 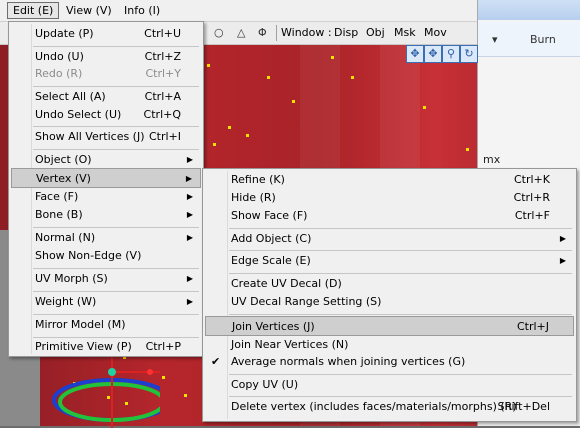 What do you see at coordinates (106, 347) in the screenshot?
I see `menu-item-primitive-view: Primitive View (P) Ctrl+P` at bounding box center [106, 347].